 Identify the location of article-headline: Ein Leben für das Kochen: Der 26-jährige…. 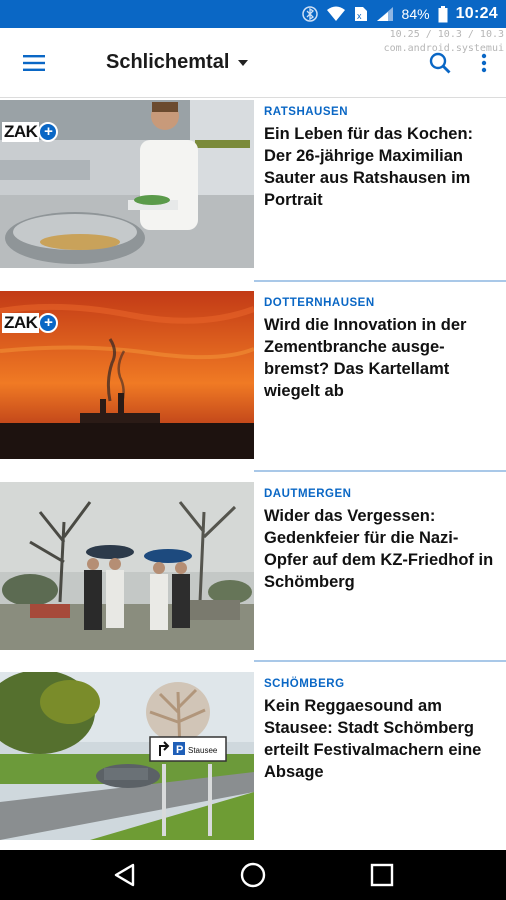
(380, 167).